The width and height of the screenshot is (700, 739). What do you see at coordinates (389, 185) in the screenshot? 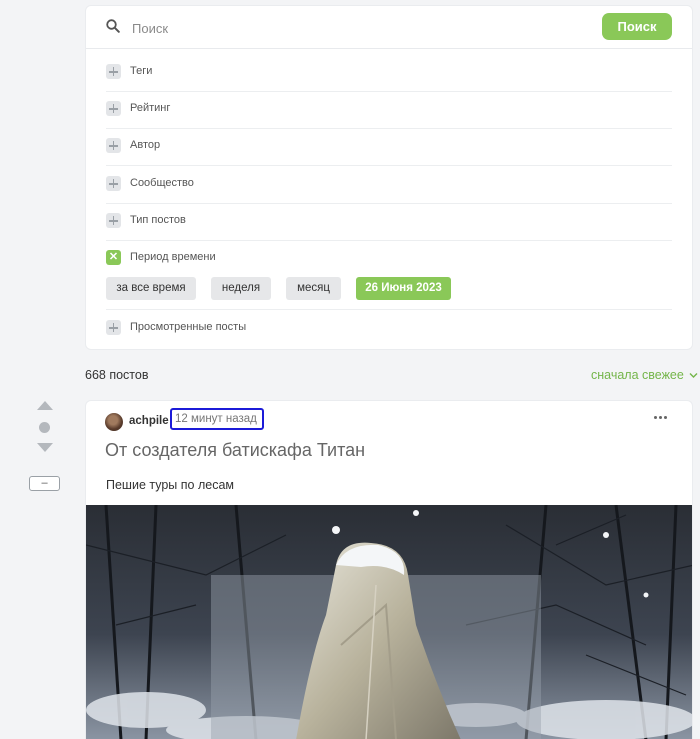
I see `filter-community: Сообщество` at bounding box center [389, 185].